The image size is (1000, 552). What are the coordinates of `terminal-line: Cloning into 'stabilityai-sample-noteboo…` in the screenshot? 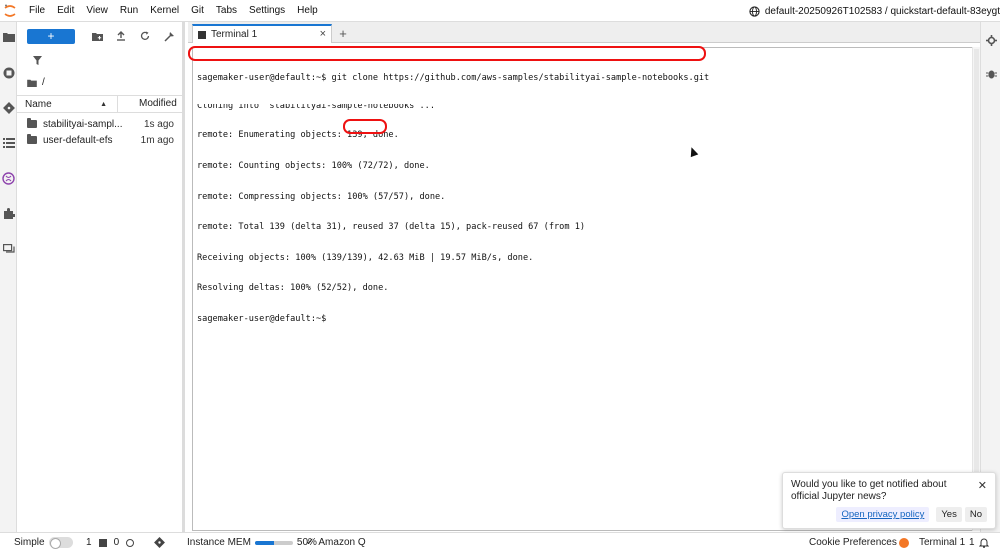 It's located at (316, 107).